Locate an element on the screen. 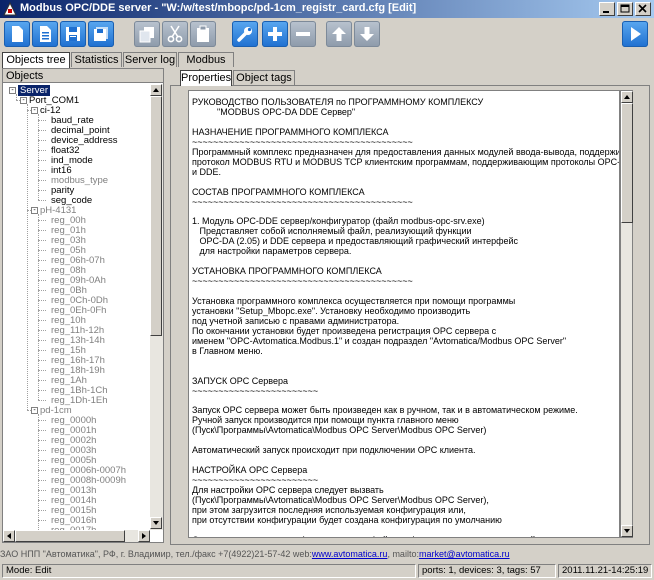 Image resolution: width=654 pixels, height=580 pixels. tree-scroll-down-button is located at coordinates (156, 523).